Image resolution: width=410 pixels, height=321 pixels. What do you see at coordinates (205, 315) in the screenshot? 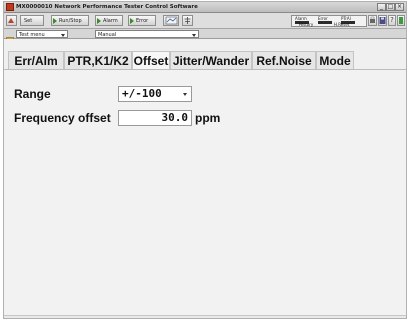
I see `status-divider` at bounding box center [205, 315].